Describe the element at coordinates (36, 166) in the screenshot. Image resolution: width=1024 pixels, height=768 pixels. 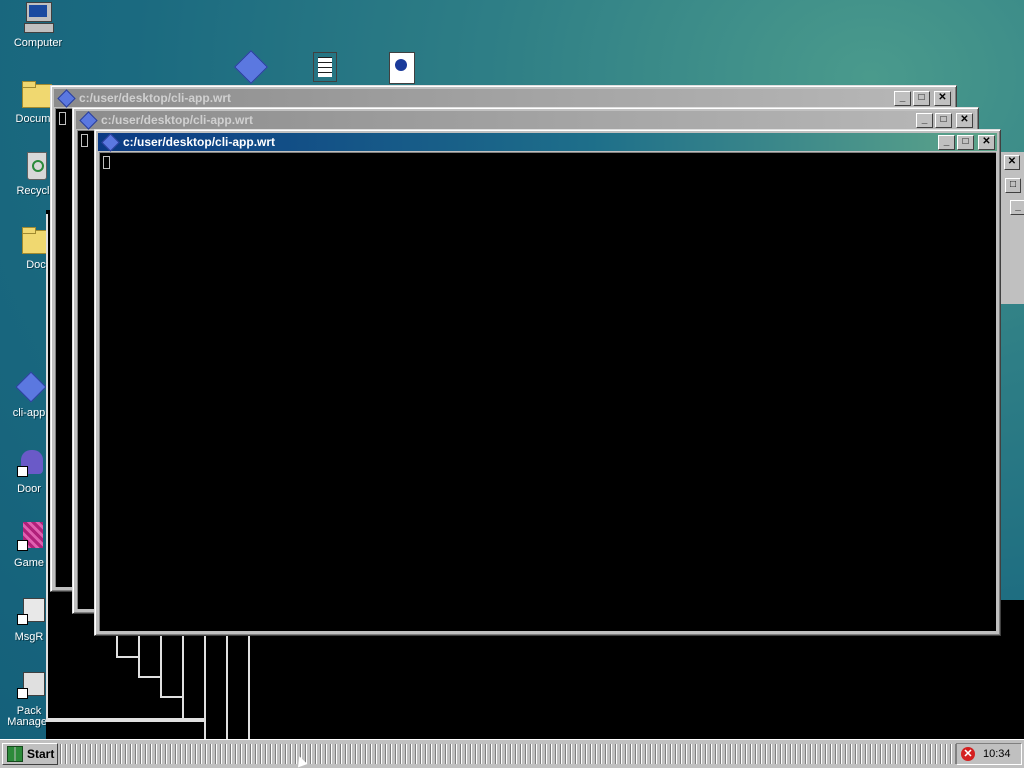
I see `recycle-bin-icon` at that location.